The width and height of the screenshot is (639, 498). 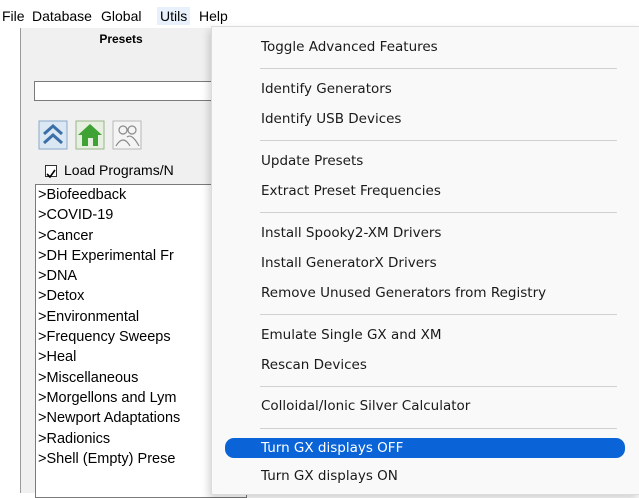 I want to click on checkmark-icon, so click(x=51, y=174).